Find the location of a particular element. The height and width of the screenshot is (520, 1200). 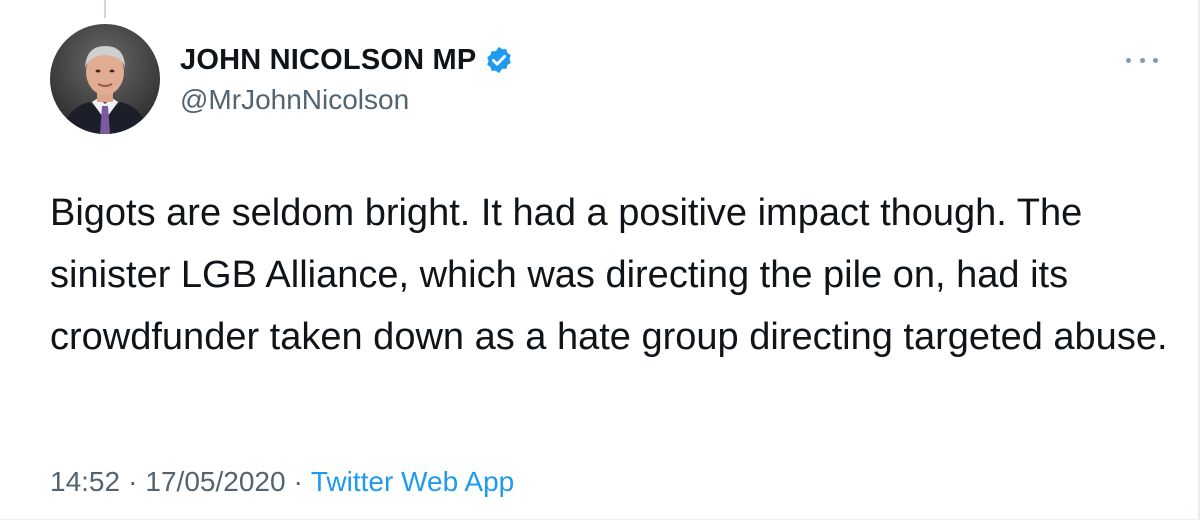

author-handle: @MrJohnNicolson is located at coordinates (347, 100).